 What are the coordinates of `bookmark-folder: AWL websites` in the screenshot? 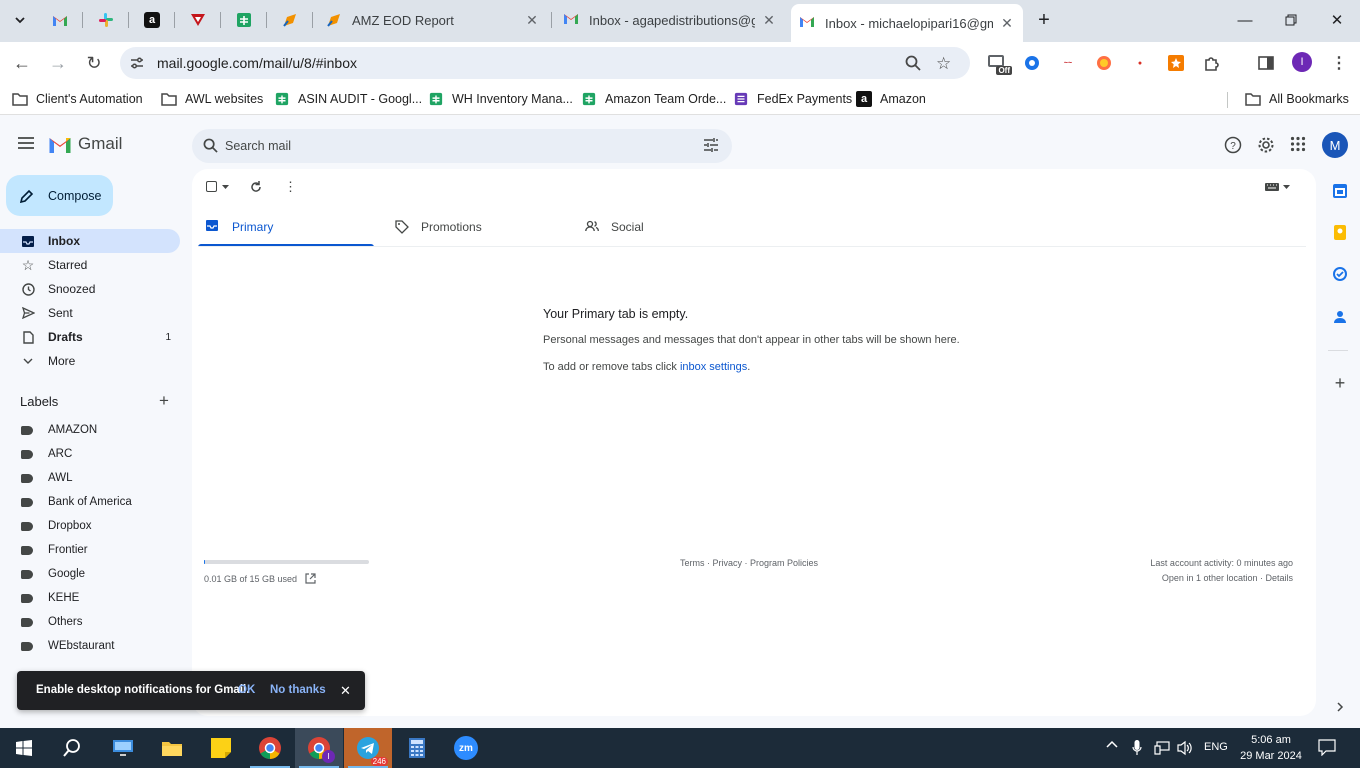 It's located at (212, 99).